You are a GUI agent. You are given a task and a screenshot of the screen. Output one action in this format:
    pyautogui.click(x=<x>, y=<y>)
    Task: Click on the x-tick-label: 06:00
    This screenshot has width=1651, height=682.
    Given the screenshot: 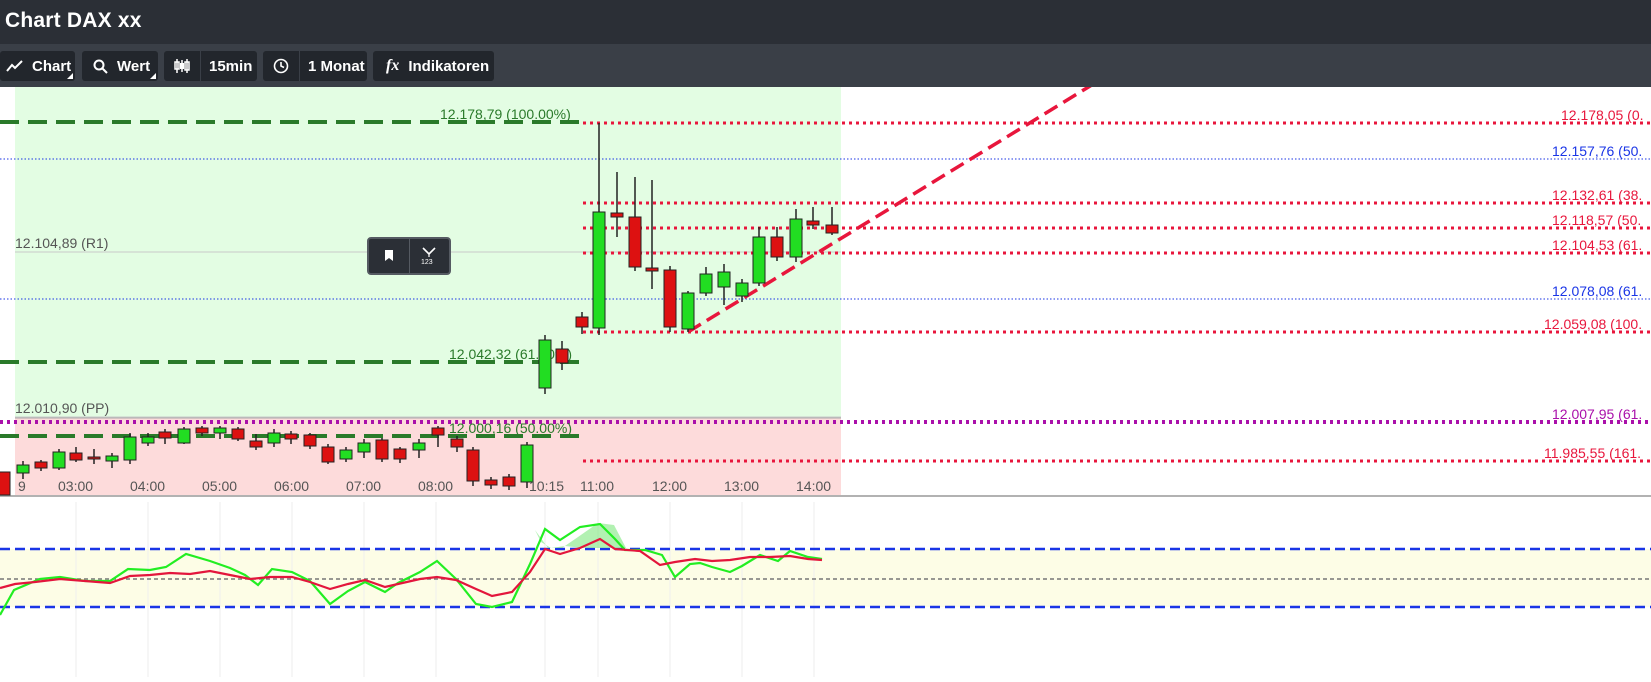 What is the action you would take?
    pyautogui.click(x=291, y=486)
    